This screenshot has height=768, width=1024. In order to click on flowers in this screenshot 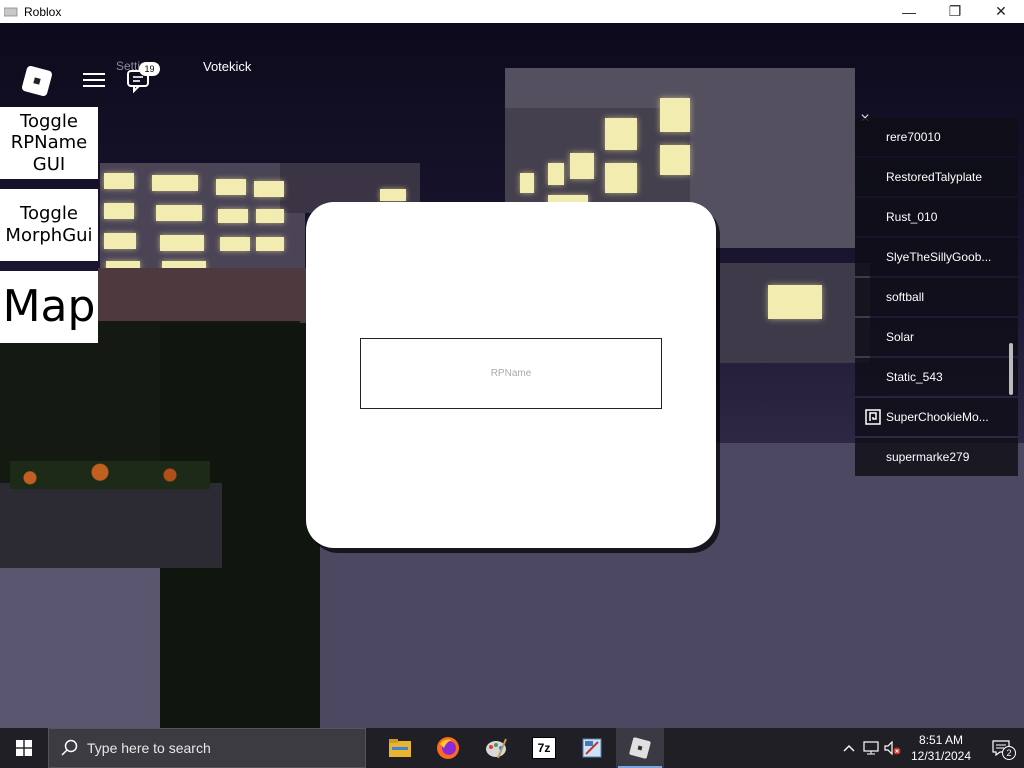, I will do `click(110, 475)`.